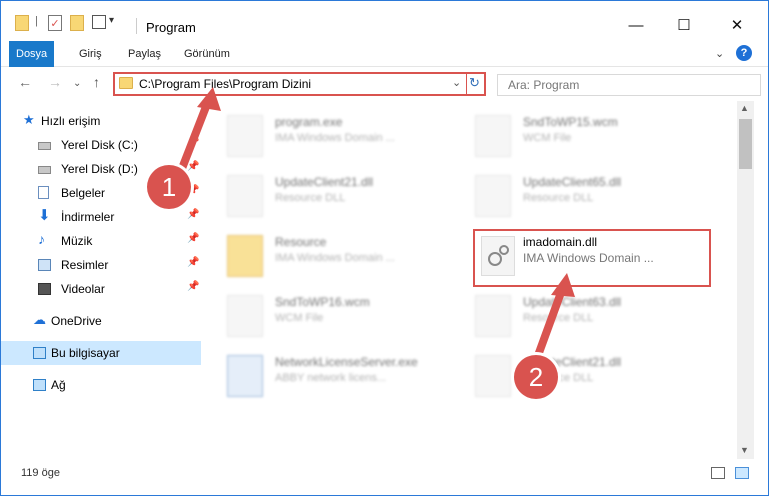 The height and width of the screenshot is (496, 769). Describe the element at coordinates (549, 324) in the screenshot. I see `arrow-2-shaft` at that location.